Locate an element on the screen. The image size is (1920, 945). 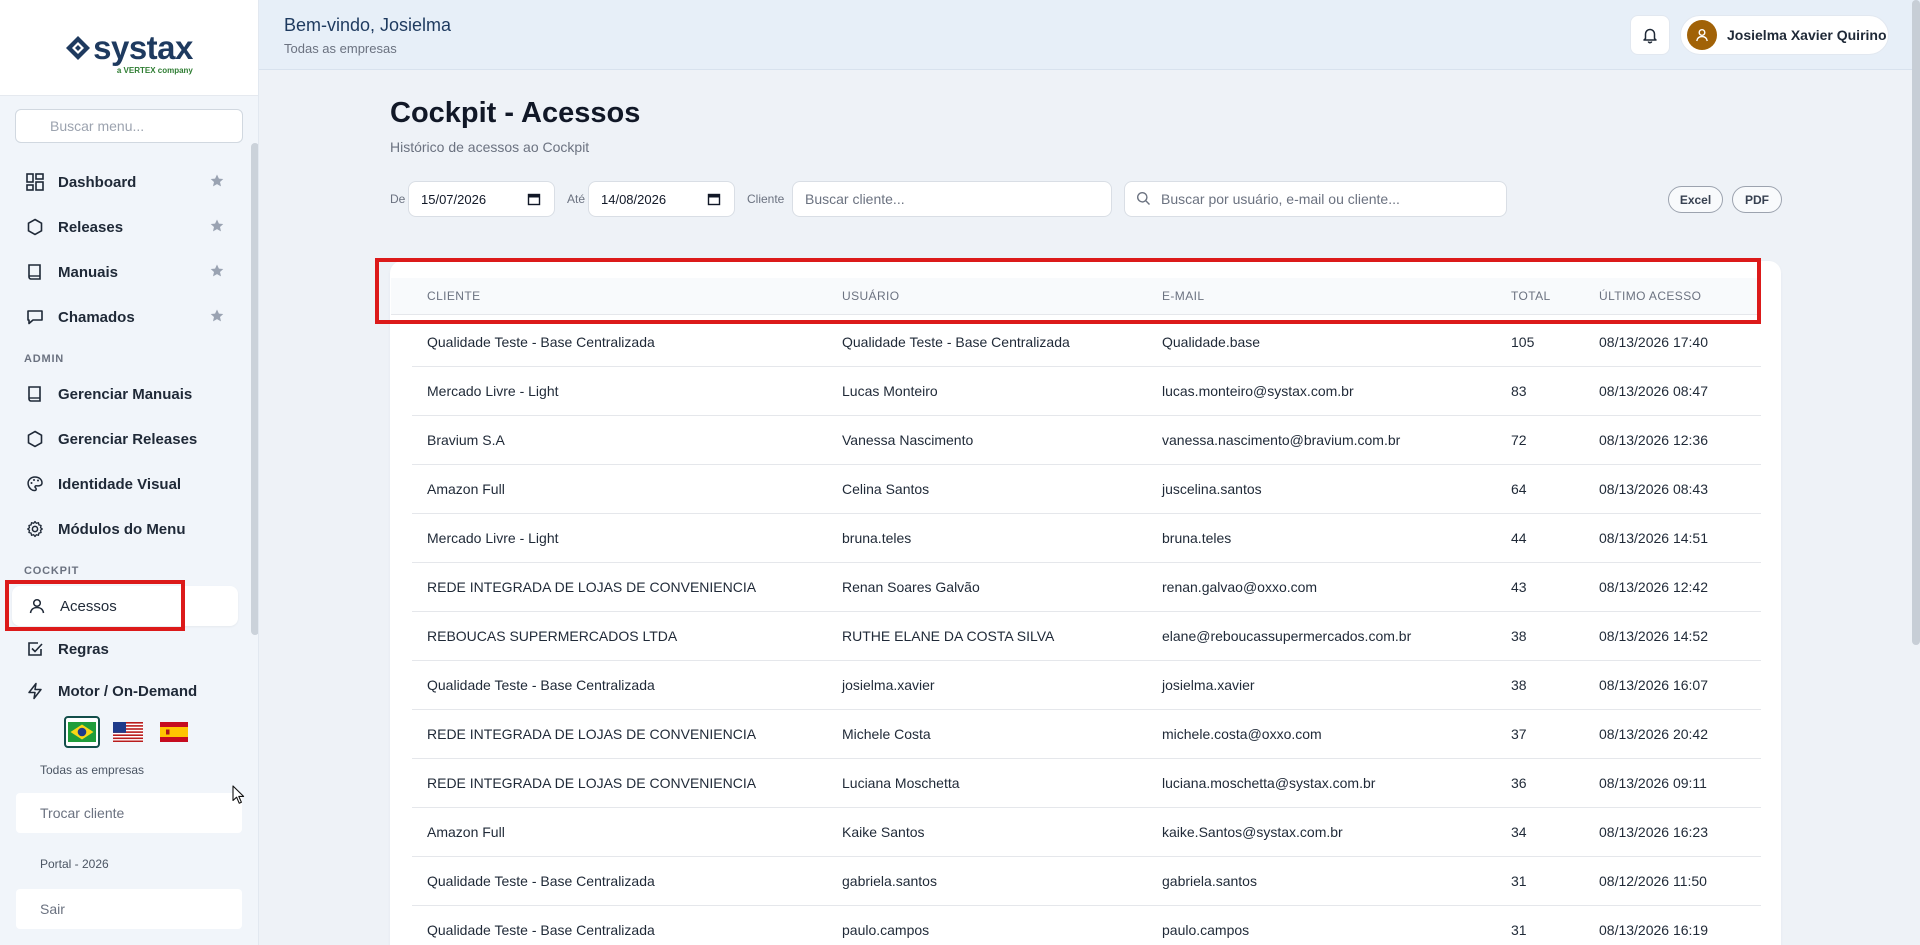
flag-spain-button is located at coordinates (174, 732).